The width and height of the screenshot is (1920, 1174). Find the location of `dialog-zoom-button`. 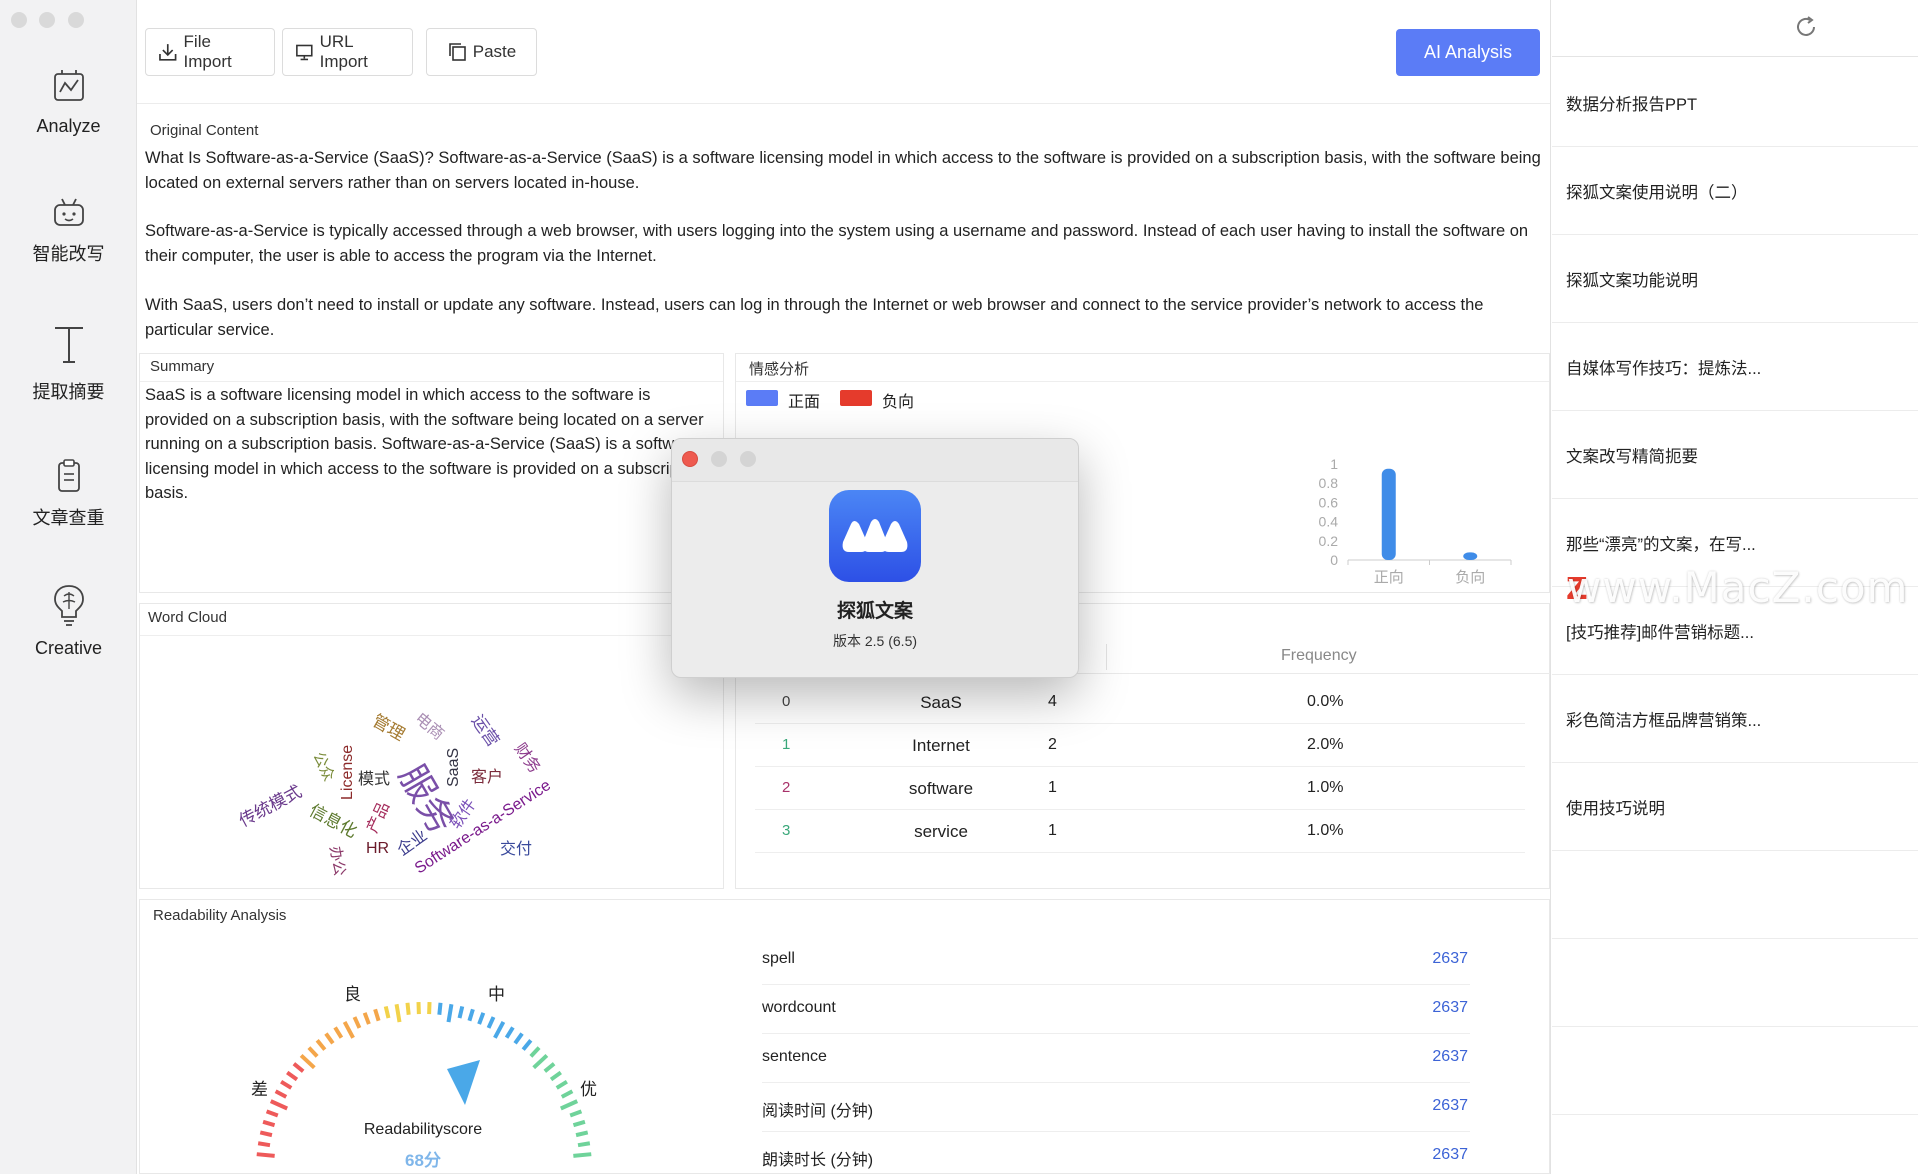

dialog-zoom-button is located at coordinates (748, 459).